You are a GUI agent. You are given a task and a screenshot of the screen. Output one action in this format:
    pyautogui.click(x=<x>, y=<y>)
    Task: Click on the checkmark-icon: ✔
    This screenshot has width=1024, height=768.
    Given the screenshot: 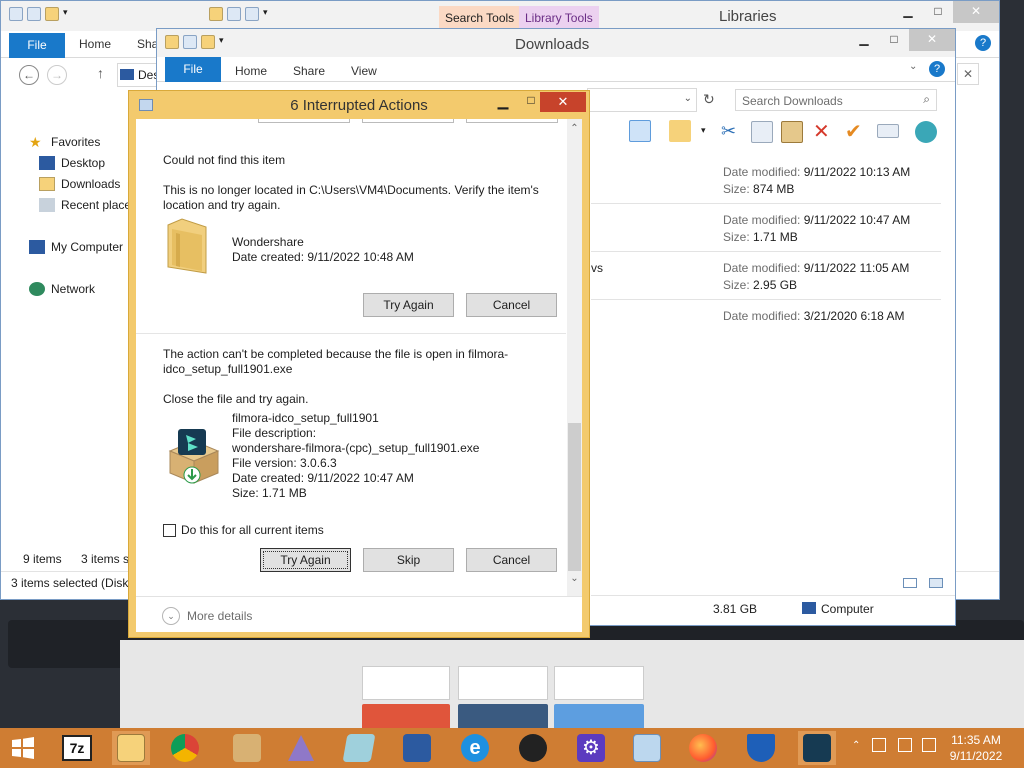 What is the action you would take?
    pyautogui.click(x=853, y=131)
    